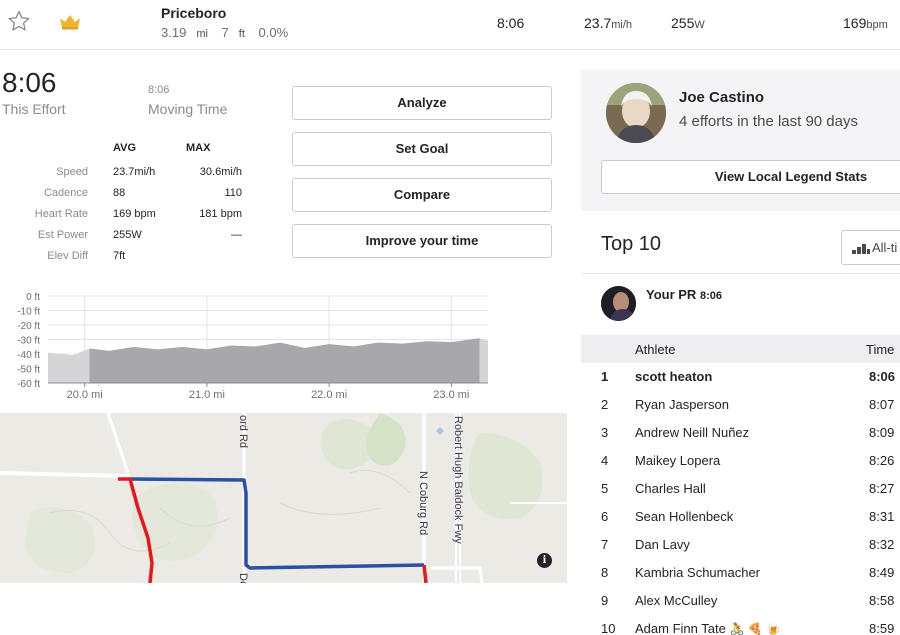 The width and height of the screenshot is (900, 635). Describe the element at coordinates (19, 21) in the screenshot. I see `star-icon` at that location.